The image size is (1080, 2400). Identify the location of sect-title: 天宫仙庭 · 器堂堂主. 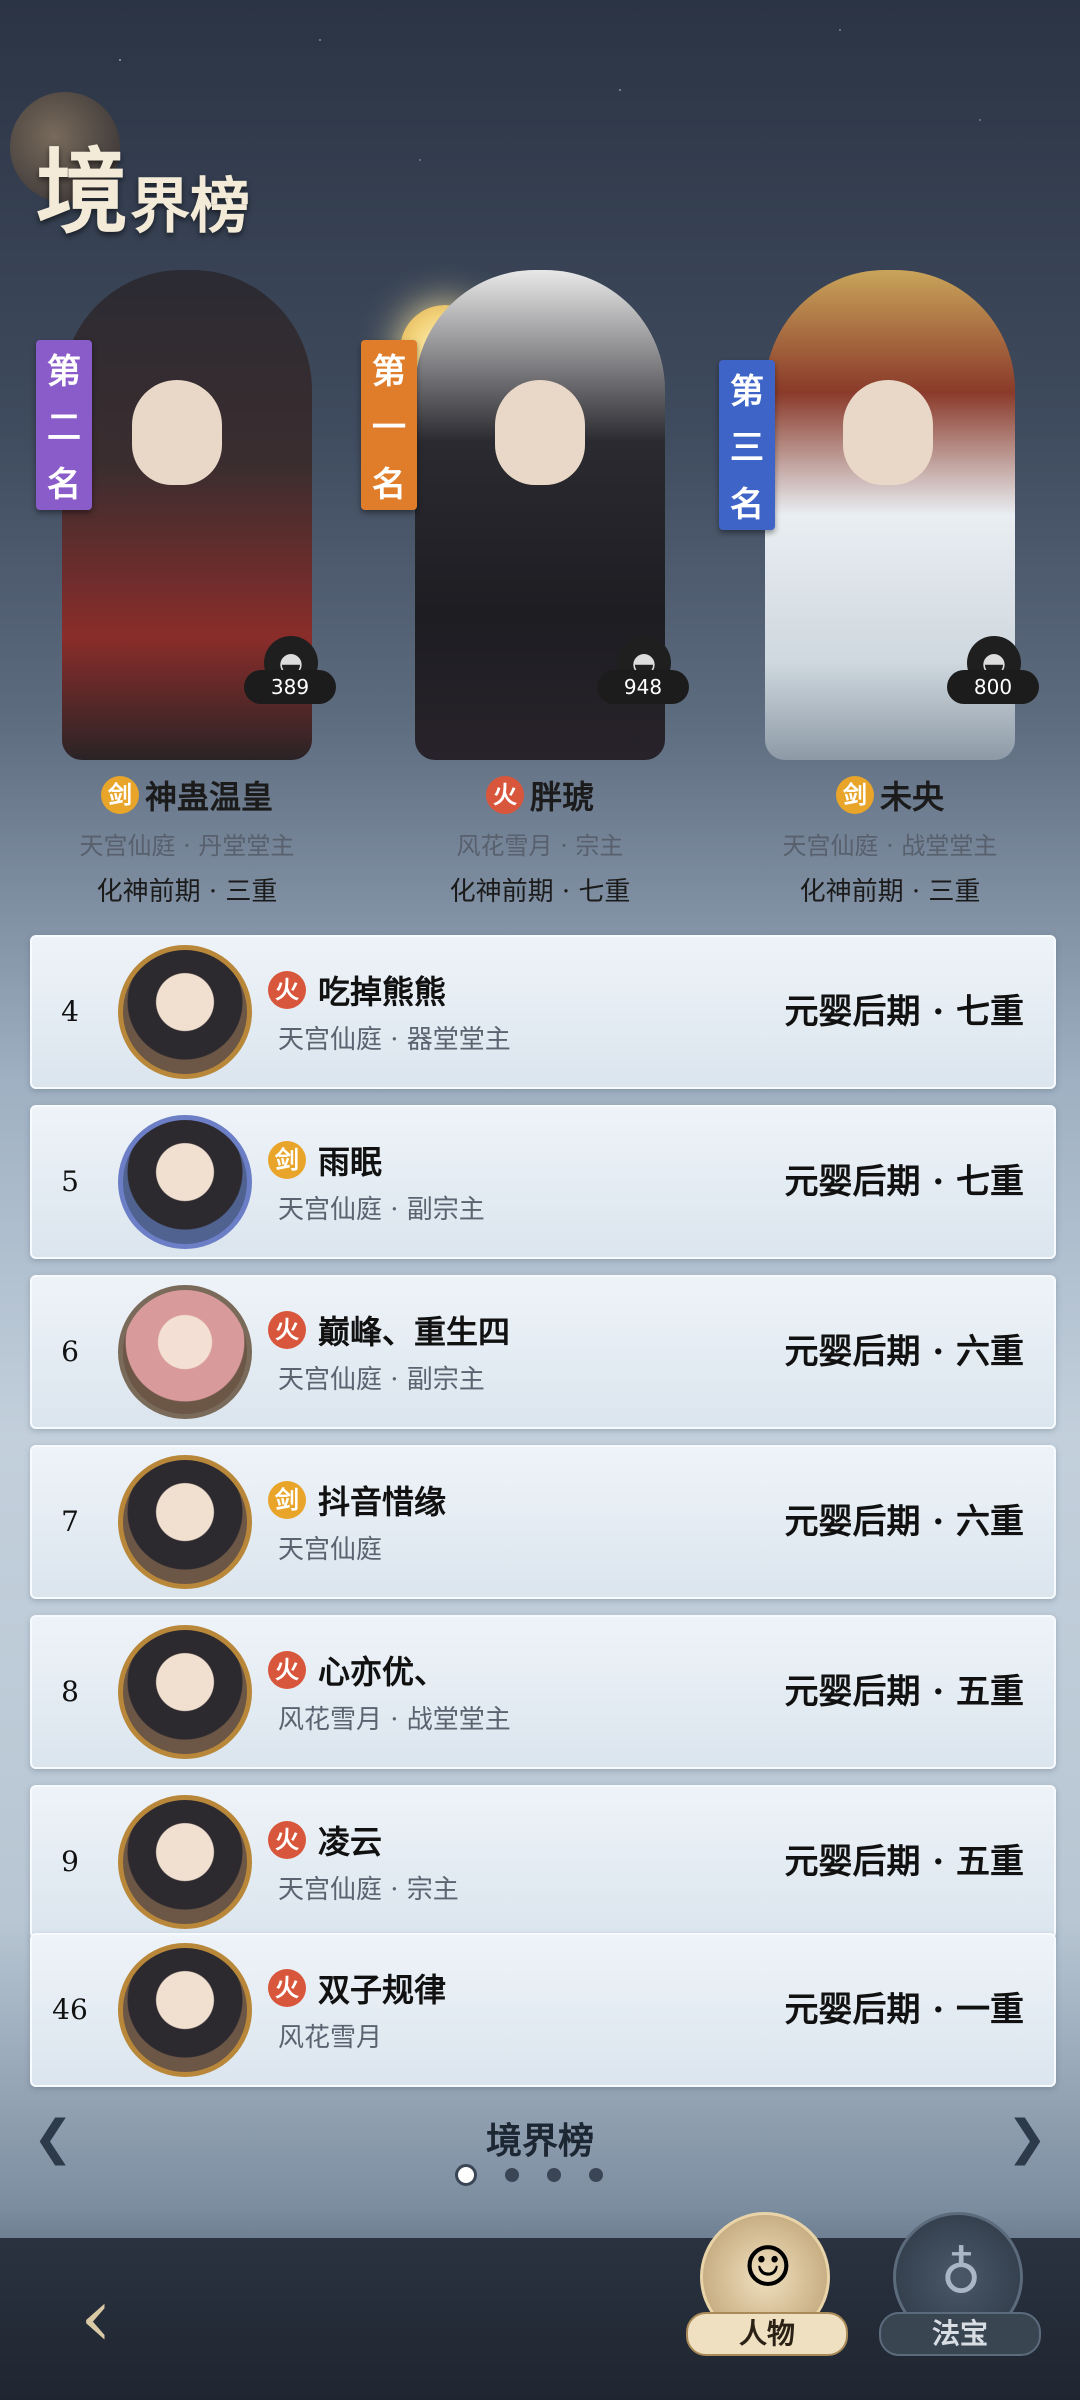
(394, 1040).